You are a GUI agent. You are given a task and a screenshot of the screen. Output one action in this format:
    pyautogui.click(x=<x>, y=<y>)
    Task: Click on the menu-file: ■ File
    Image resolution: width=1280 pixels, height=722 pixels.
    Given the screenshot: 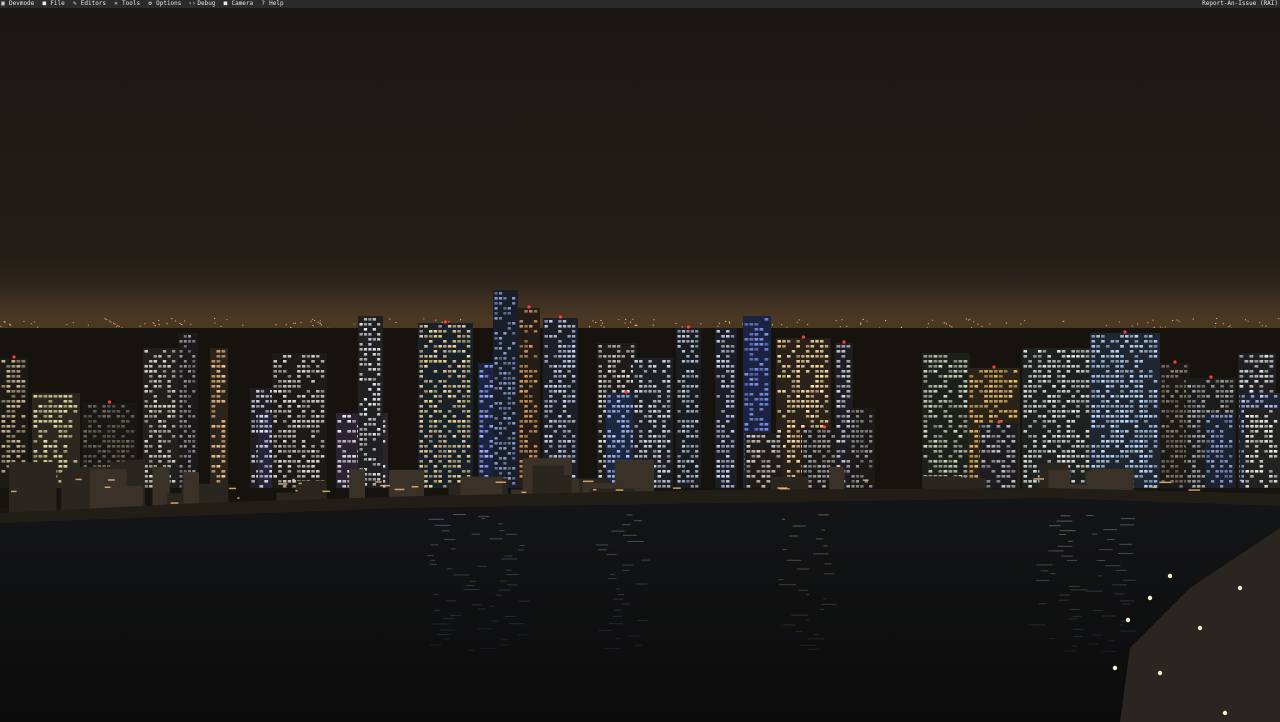 What is the action you would take?
    pyautogui.click(x=52, y=4)
    